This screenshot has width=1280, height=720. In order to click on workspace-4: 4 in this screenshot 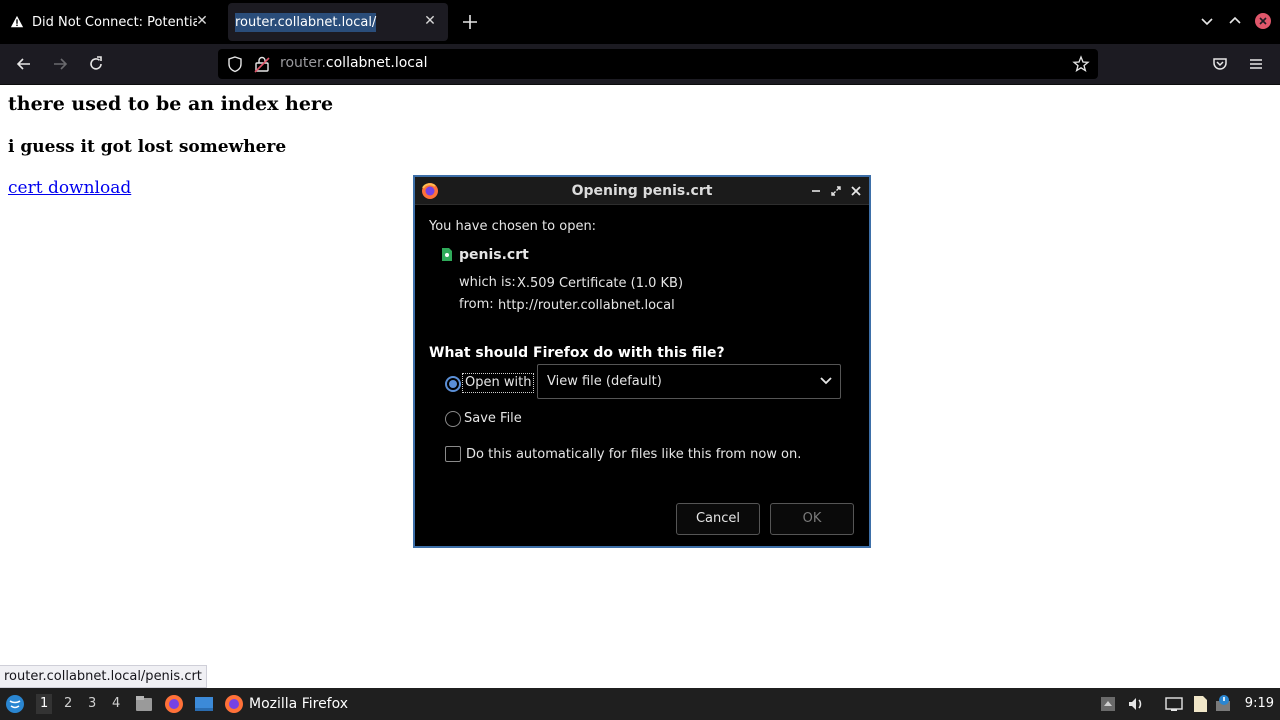, I will do `click(116, 703)`.